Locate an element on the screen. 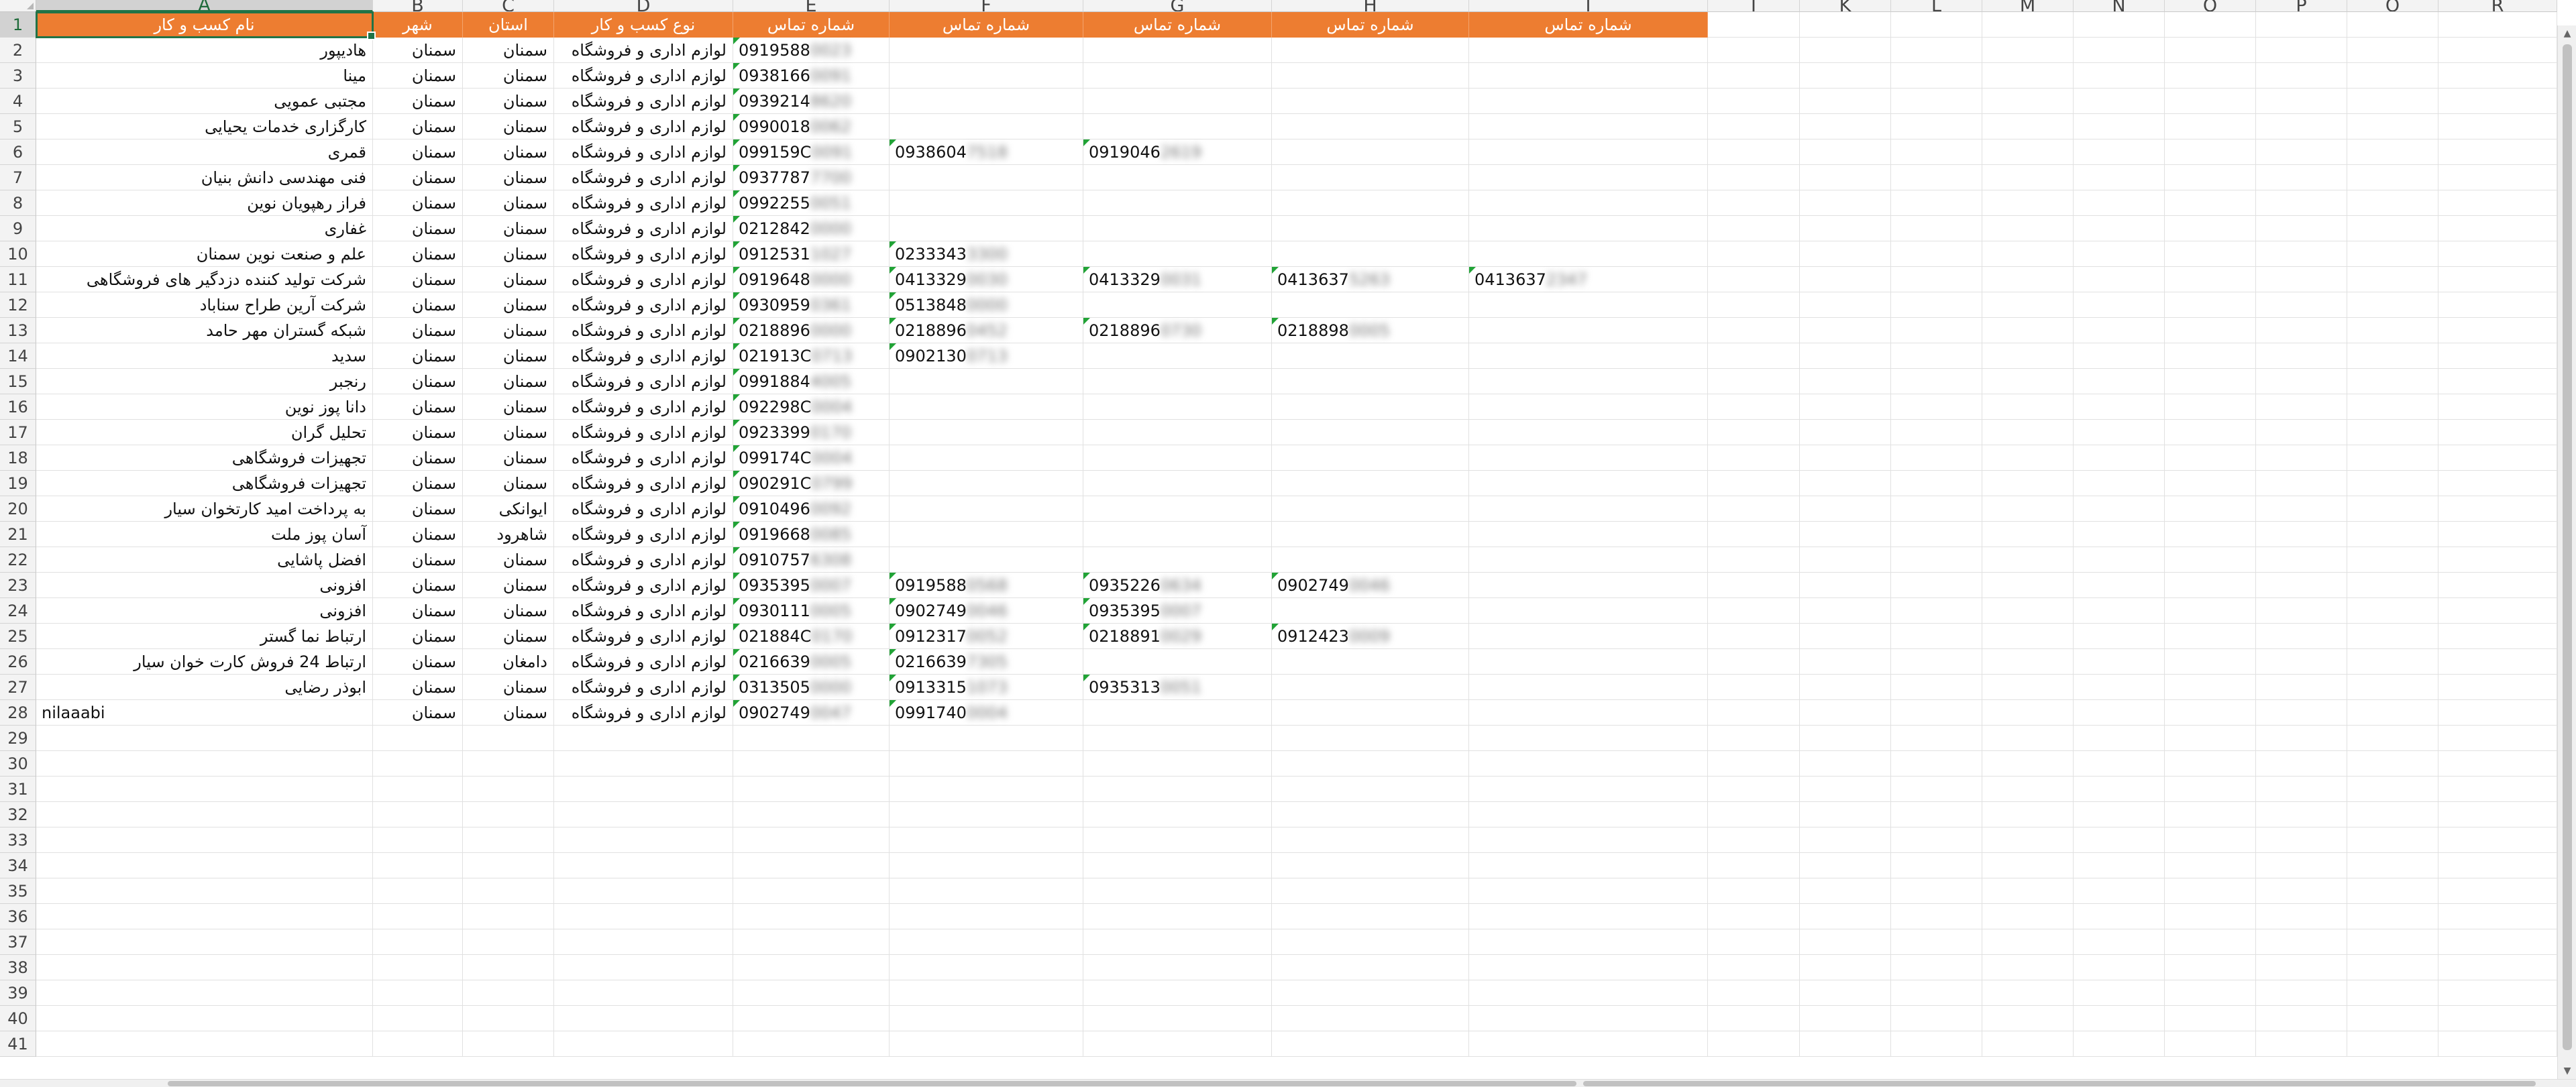 This screenshot has width=2576, height=1087. column-header-p: P is located at coordinates (2301, 6).